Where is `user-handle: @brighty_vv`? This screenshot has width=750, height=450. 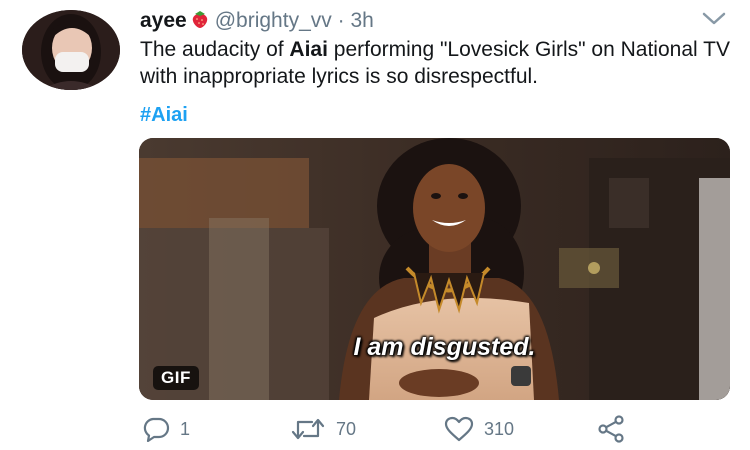
user-handle: @brighty_vv is located at coordinates (273, 20).